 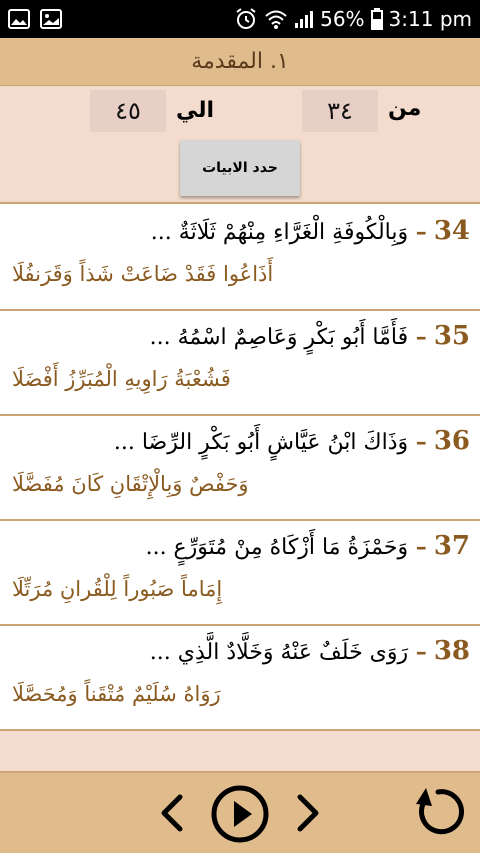 What do you see at coordinates (304, 19) in the screenshot?
I see `signal-icon` at bounding box center [304, 19].